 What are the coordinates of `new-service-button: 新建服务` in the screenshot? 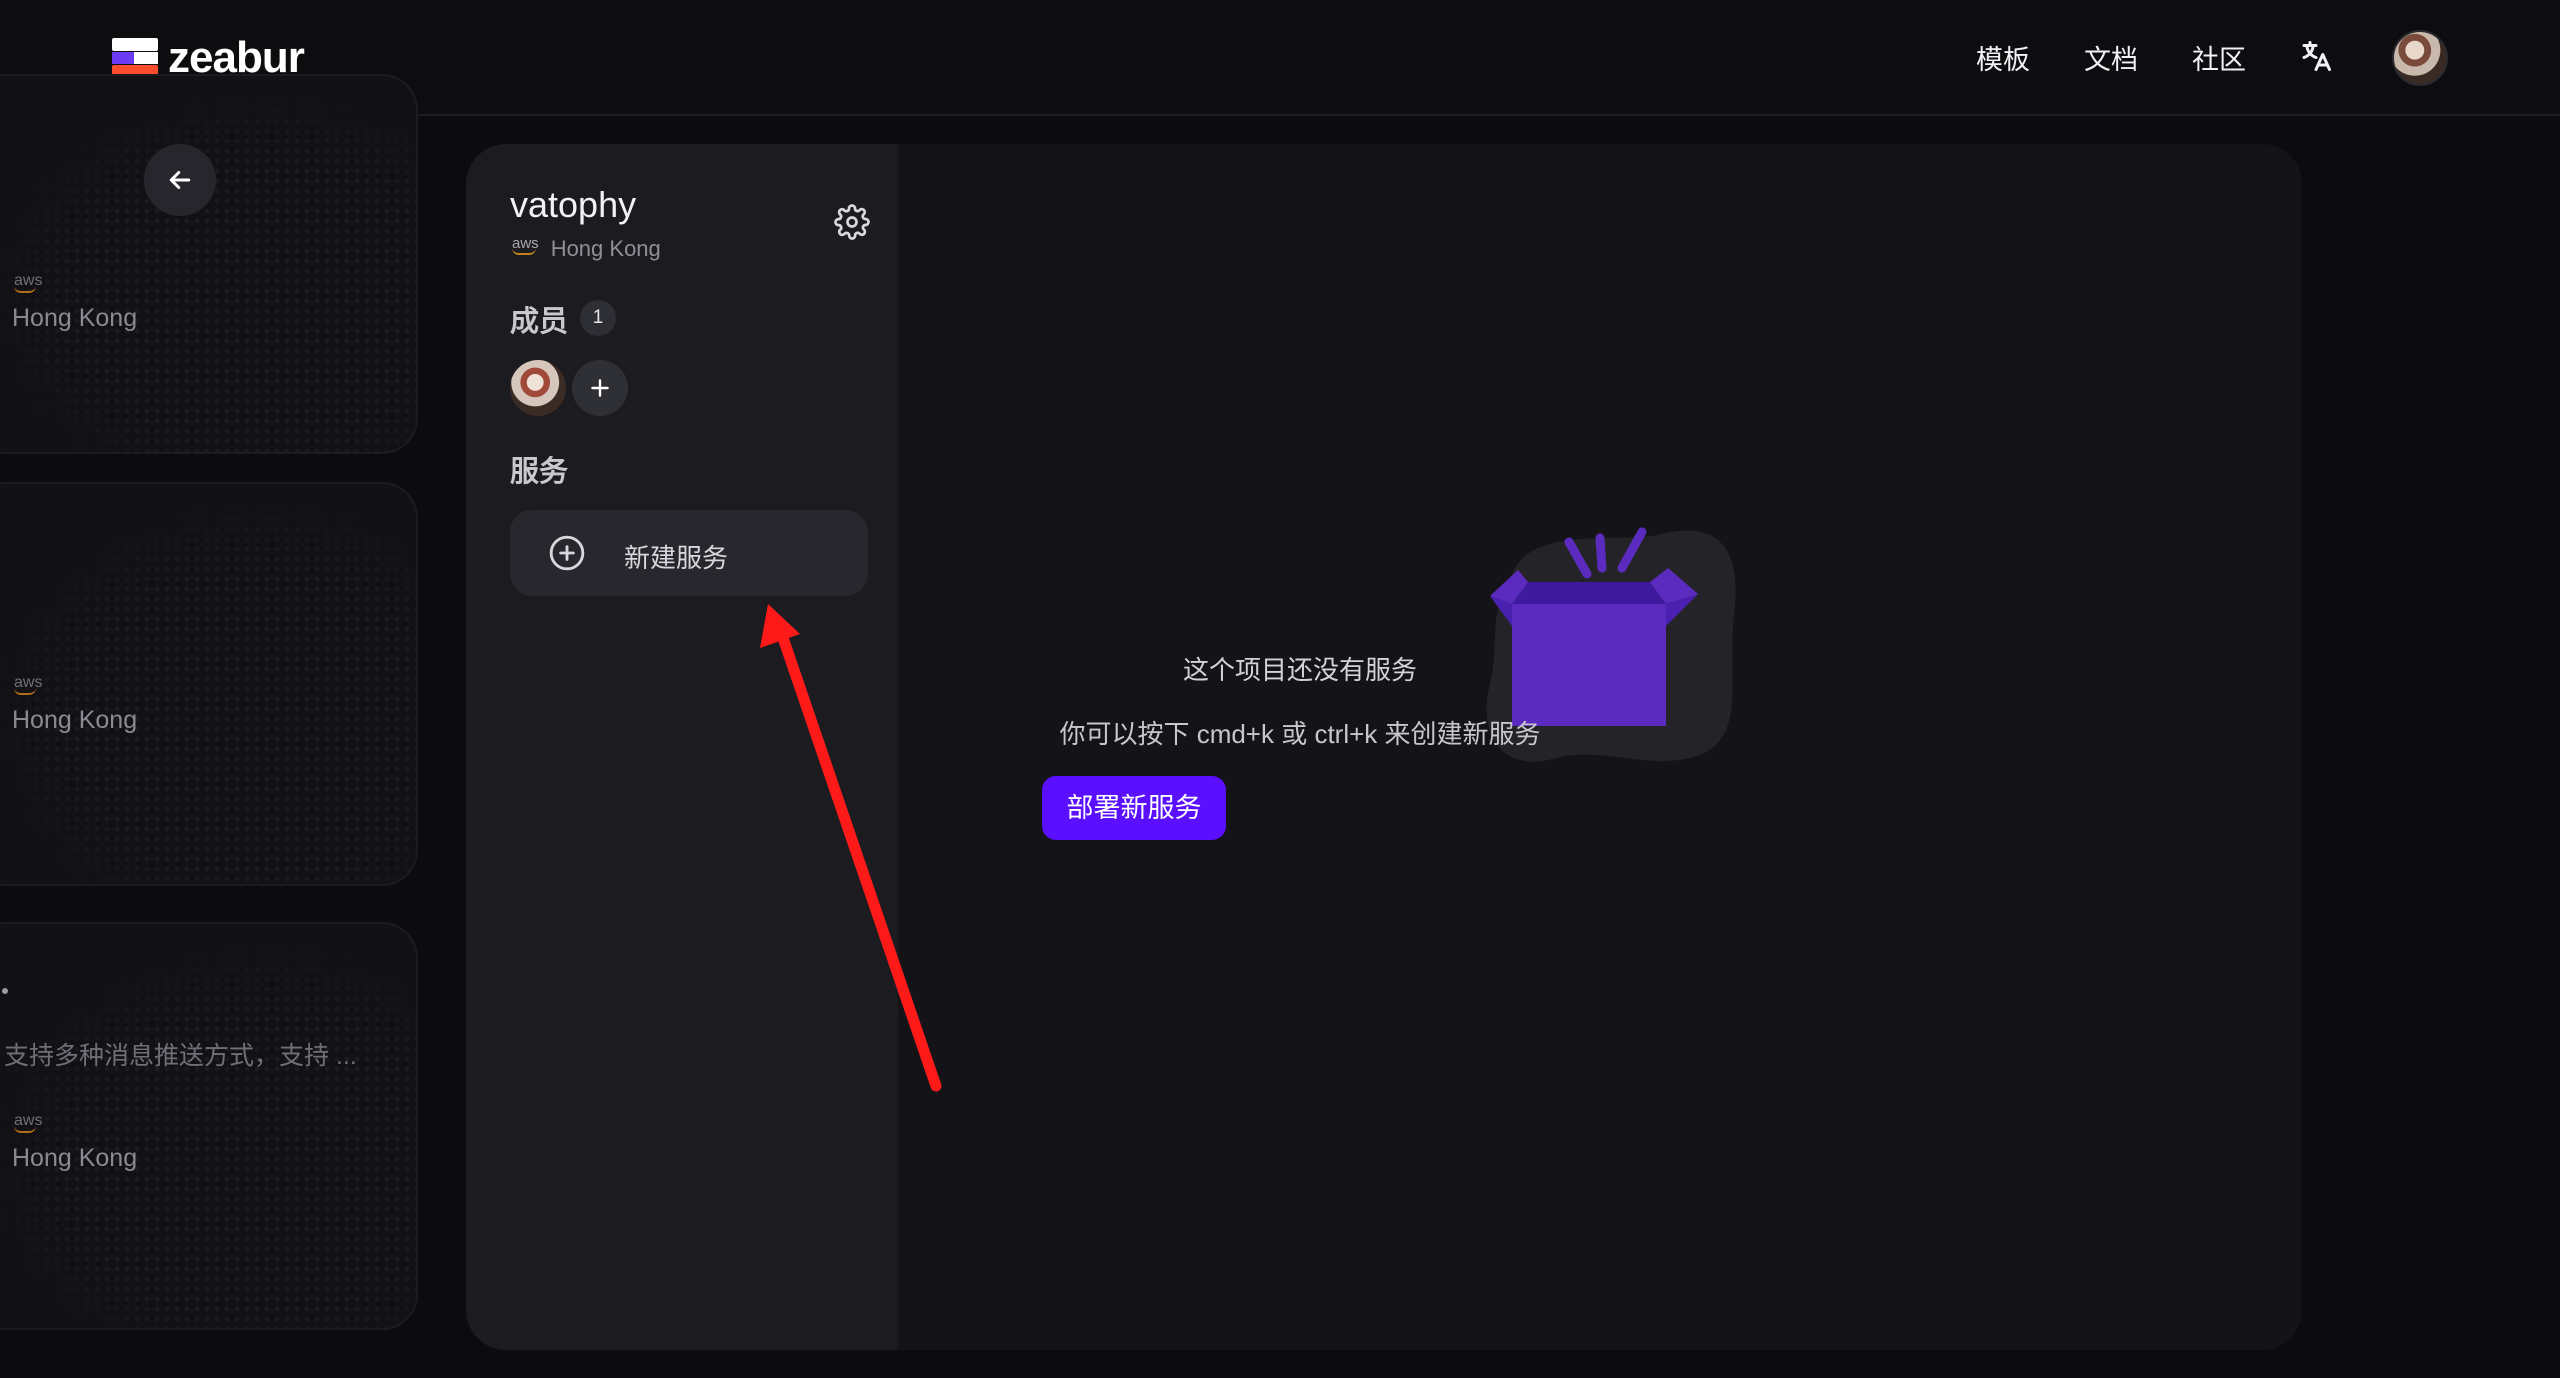 It's located at (689, 553).